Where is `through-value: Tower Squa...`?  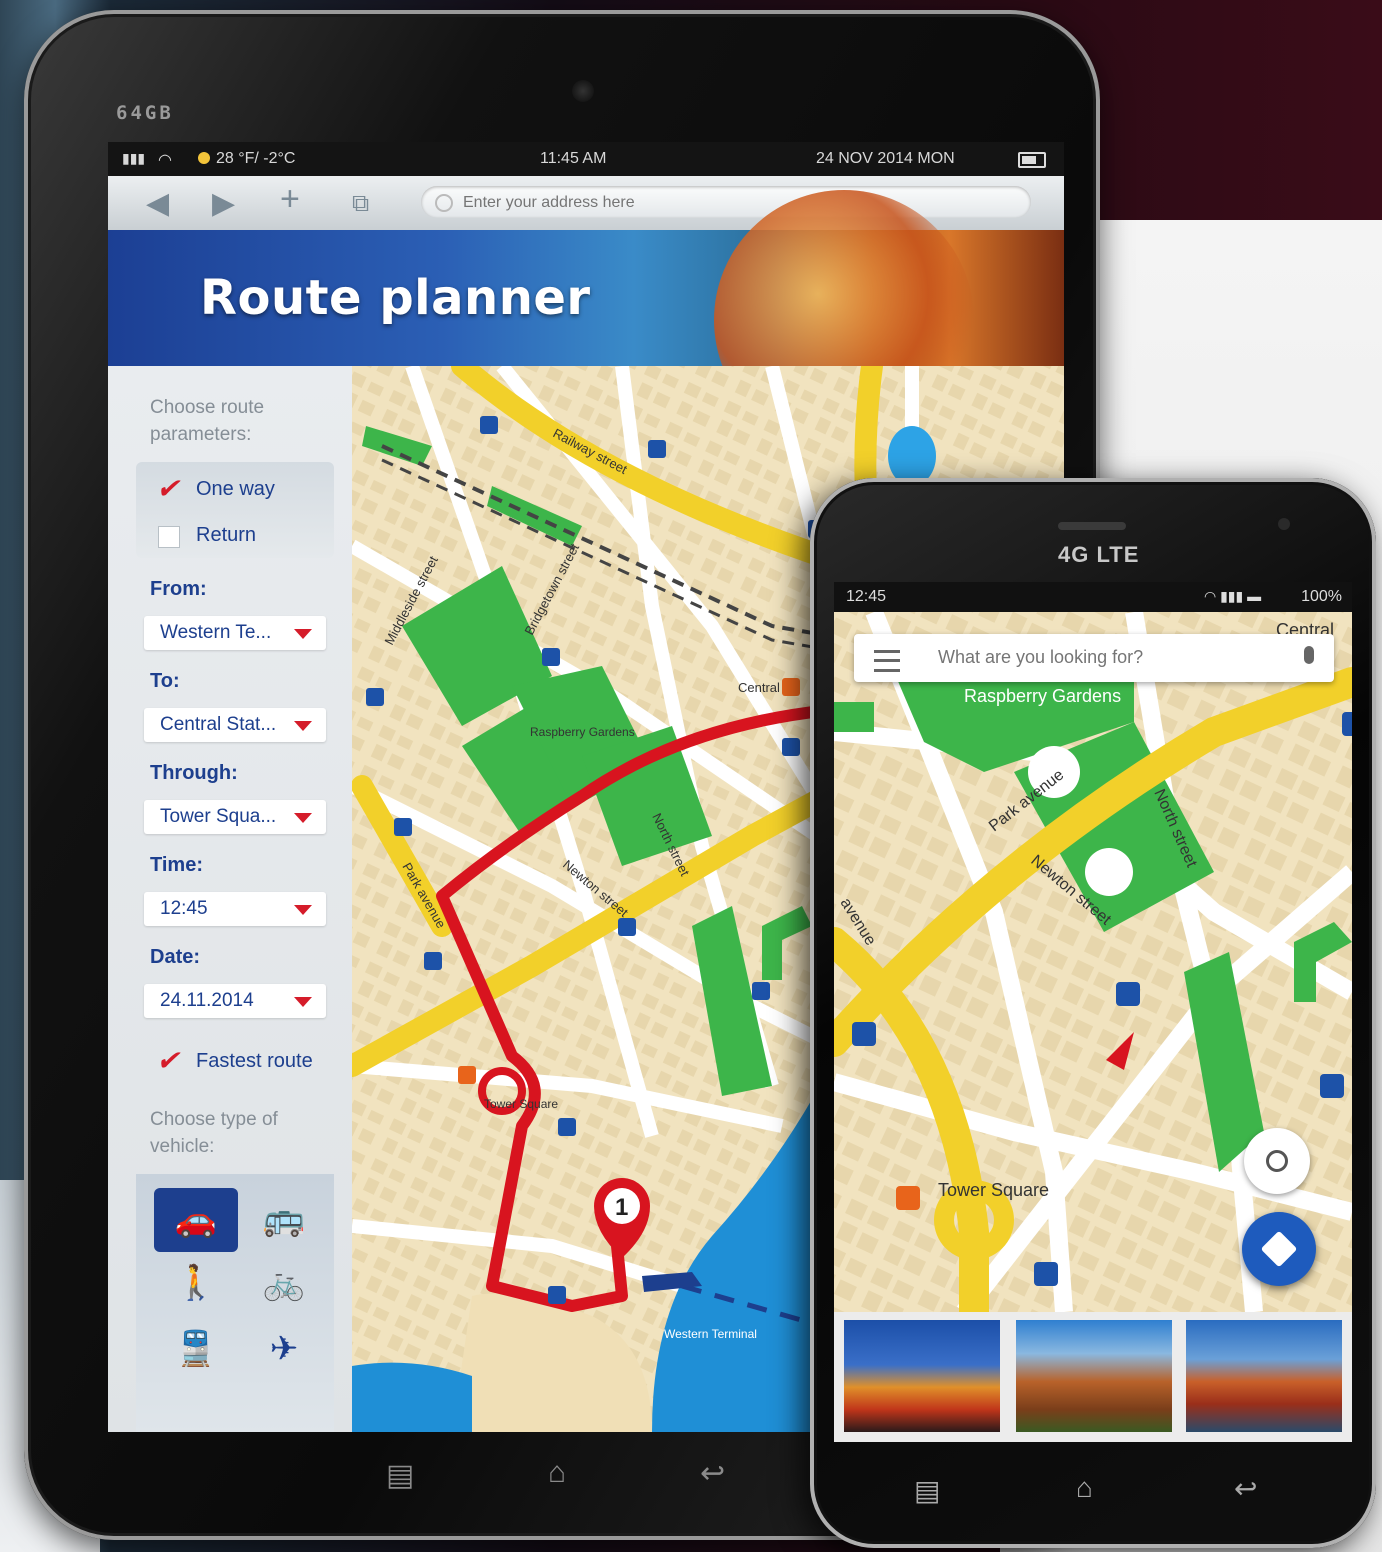 through-value: Tower Squa... is located at coordinates (218, 816).